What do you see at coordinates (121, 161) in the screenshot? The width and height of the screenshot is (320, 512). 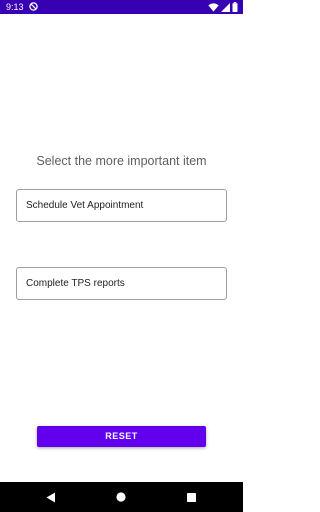 I see `prompt-text: Select the more important item` at bounding box center [121, 161].